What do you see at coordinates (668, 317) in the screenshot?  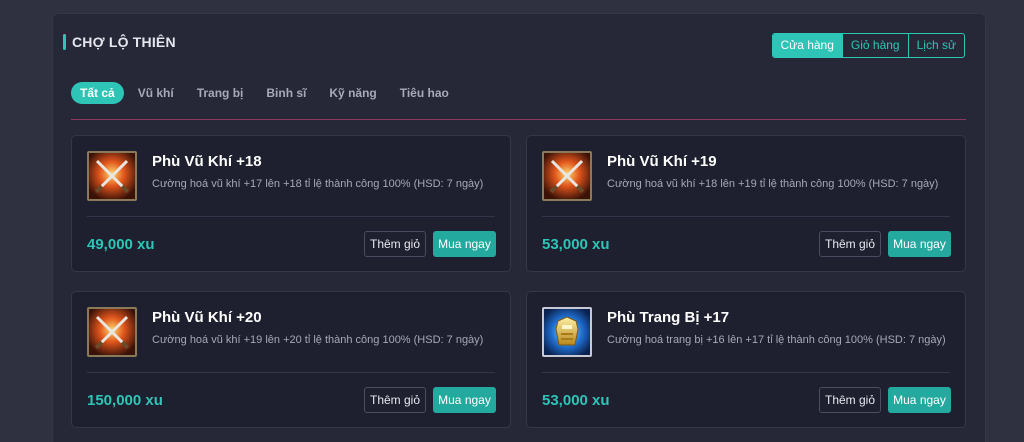 I see `product-title: Phù Trang Bị +17` at bounding box center [668, 317].